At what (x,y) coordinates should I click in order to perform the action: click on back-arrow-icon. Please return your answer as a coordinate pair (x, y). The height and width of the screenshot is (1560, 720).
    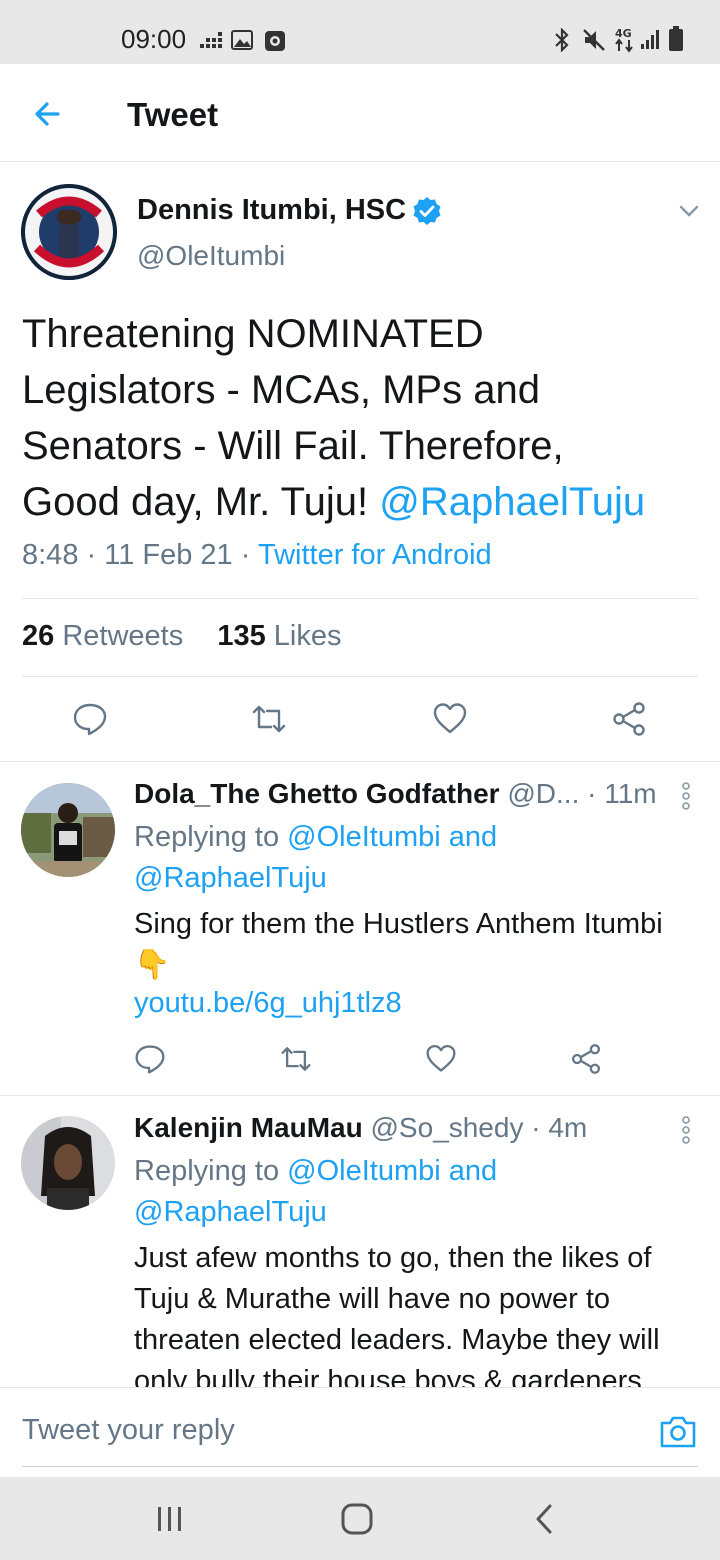
    Looking at the image, I should click on (50, 114).